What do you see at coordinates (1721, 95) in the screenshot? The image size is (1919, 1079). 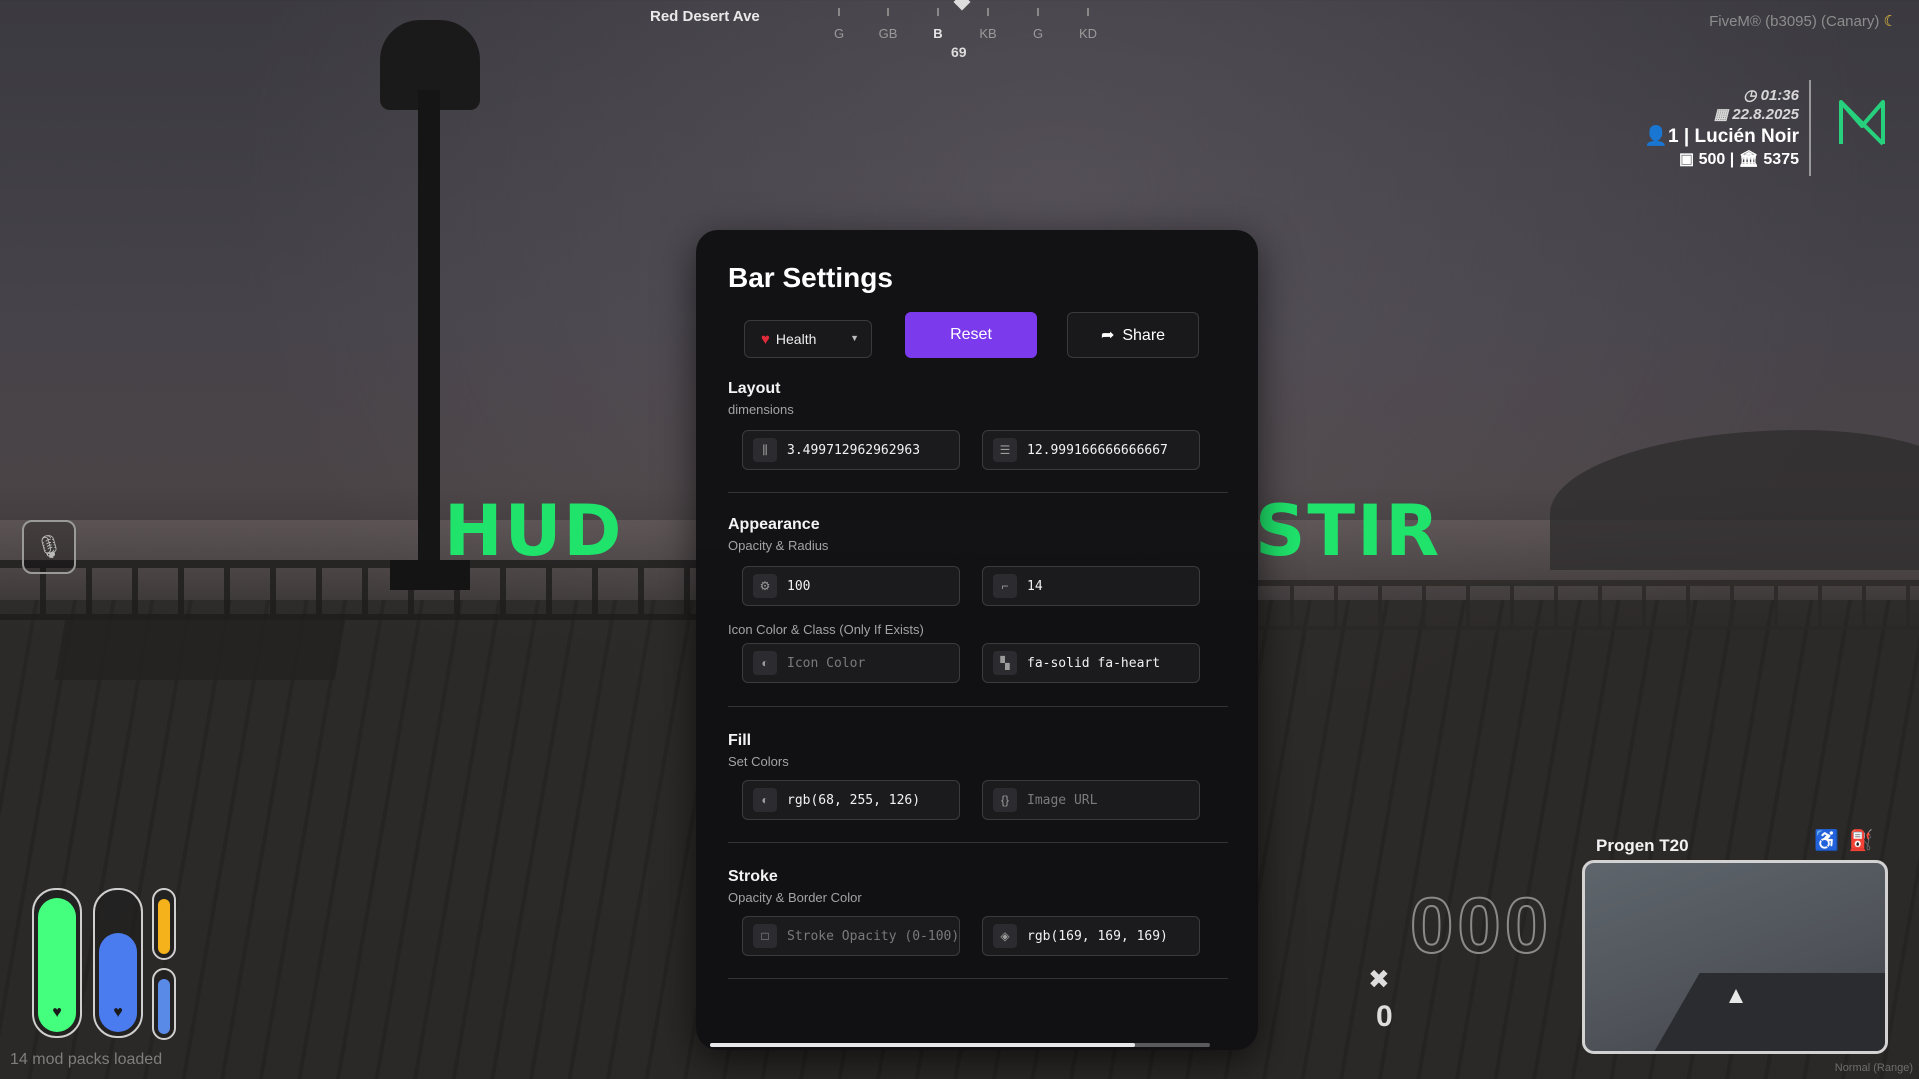 I see `time-row: ◷ 01:36` at bounding box center [1721, 95].